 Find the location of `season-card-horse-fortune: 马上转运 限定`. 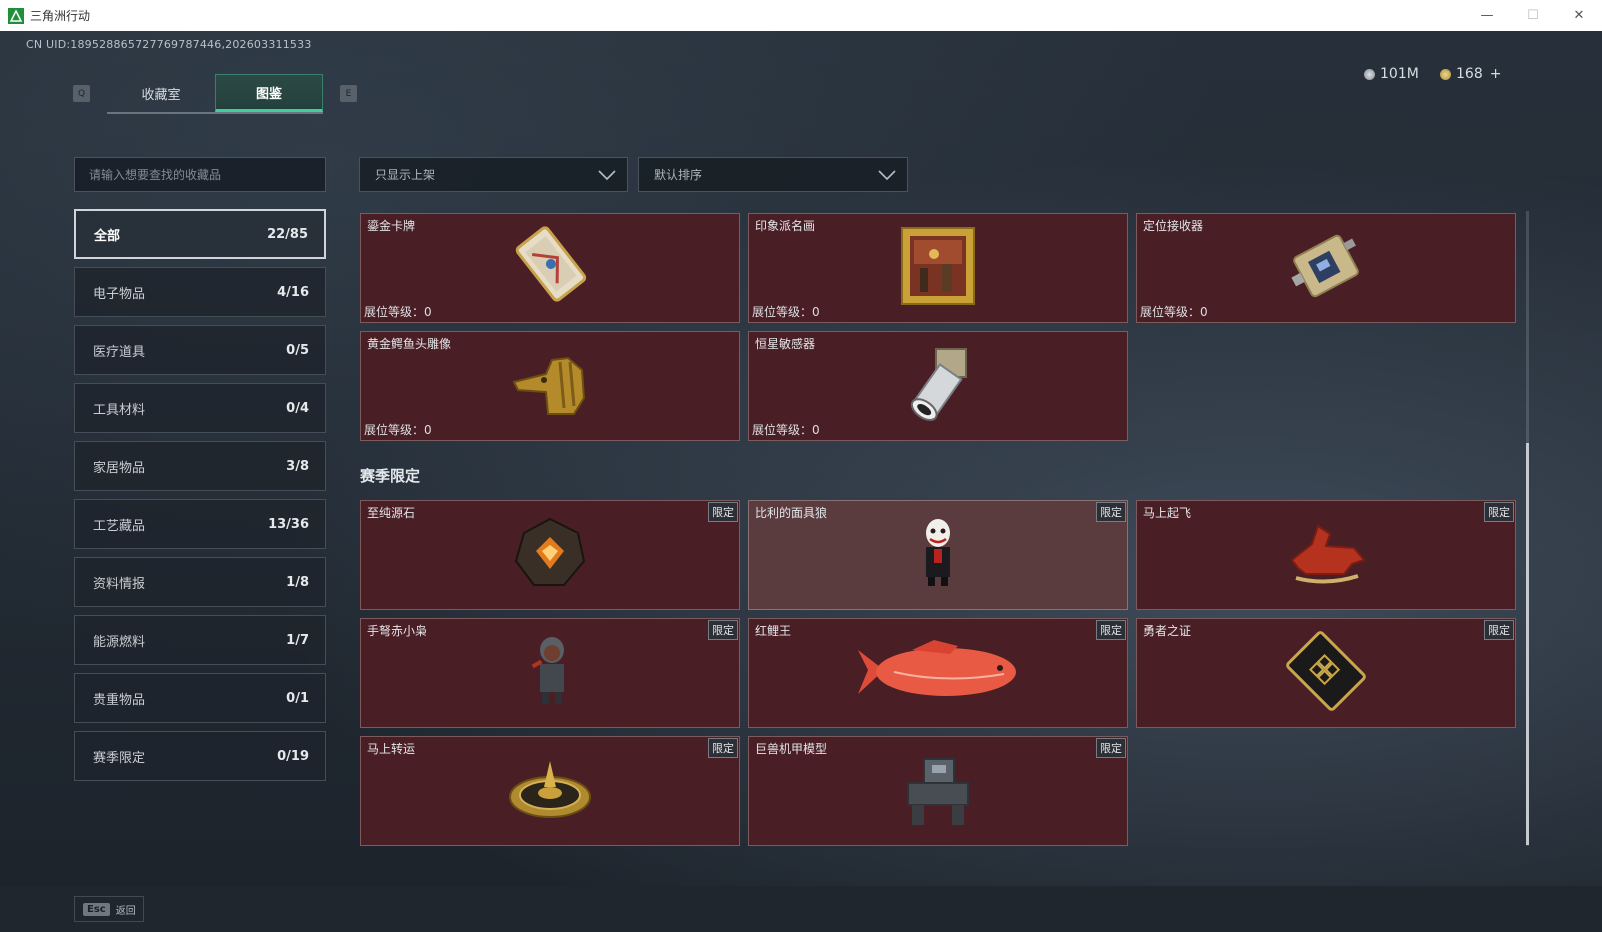

season-card-horse-fortune: 马上转运 限定 is located at coordinates (550, 791).